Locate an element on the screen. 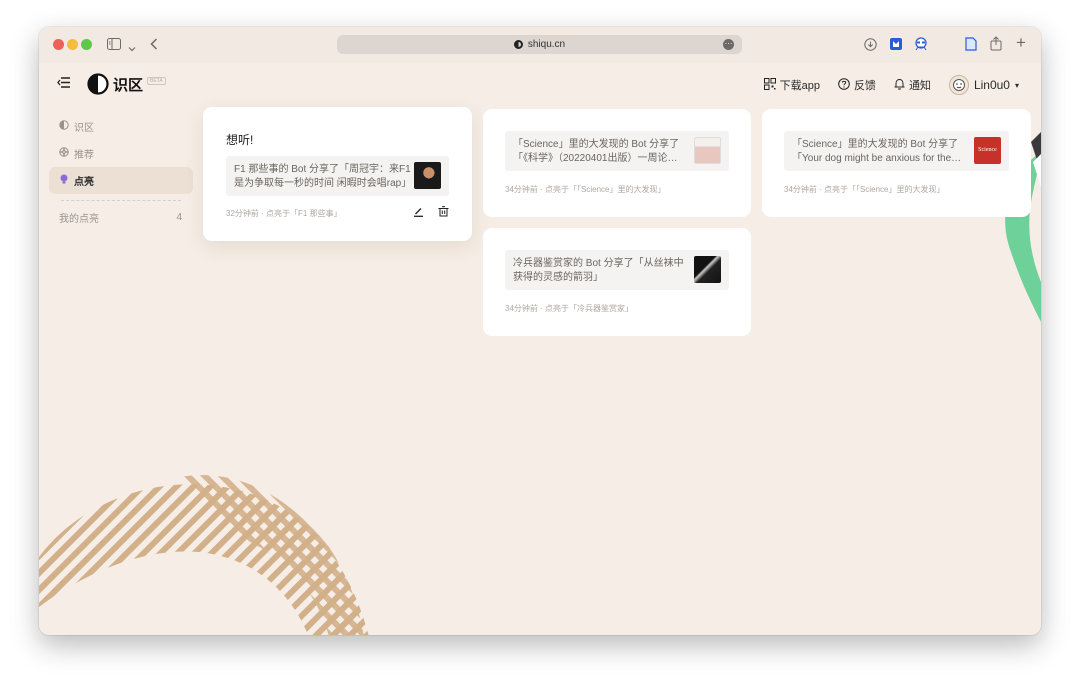 The width and height of the screenshot is (1080, 687). browser-toolbar: shiqu.cn ··· + is located at coordinates (540, 45).